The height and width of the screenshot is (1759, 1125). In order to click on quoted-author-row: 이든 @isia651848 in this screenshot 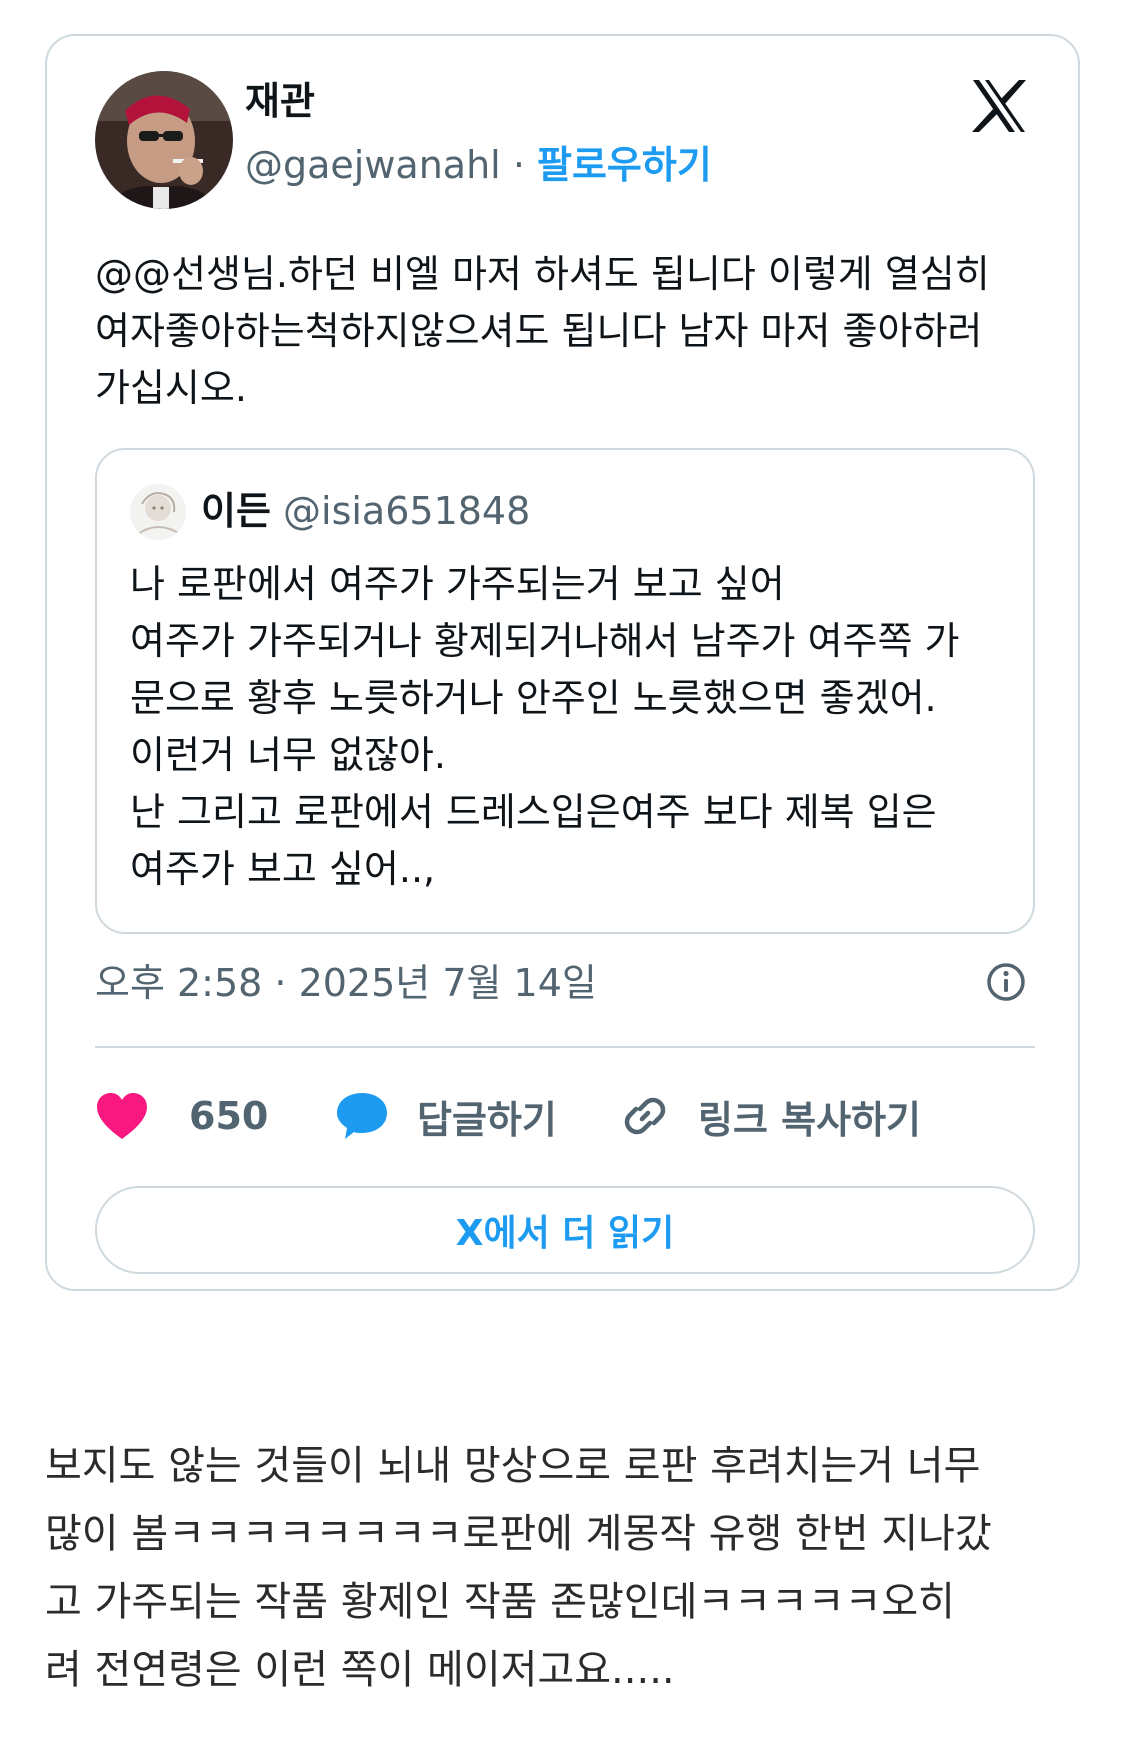, I will do `click(365, 511)`.